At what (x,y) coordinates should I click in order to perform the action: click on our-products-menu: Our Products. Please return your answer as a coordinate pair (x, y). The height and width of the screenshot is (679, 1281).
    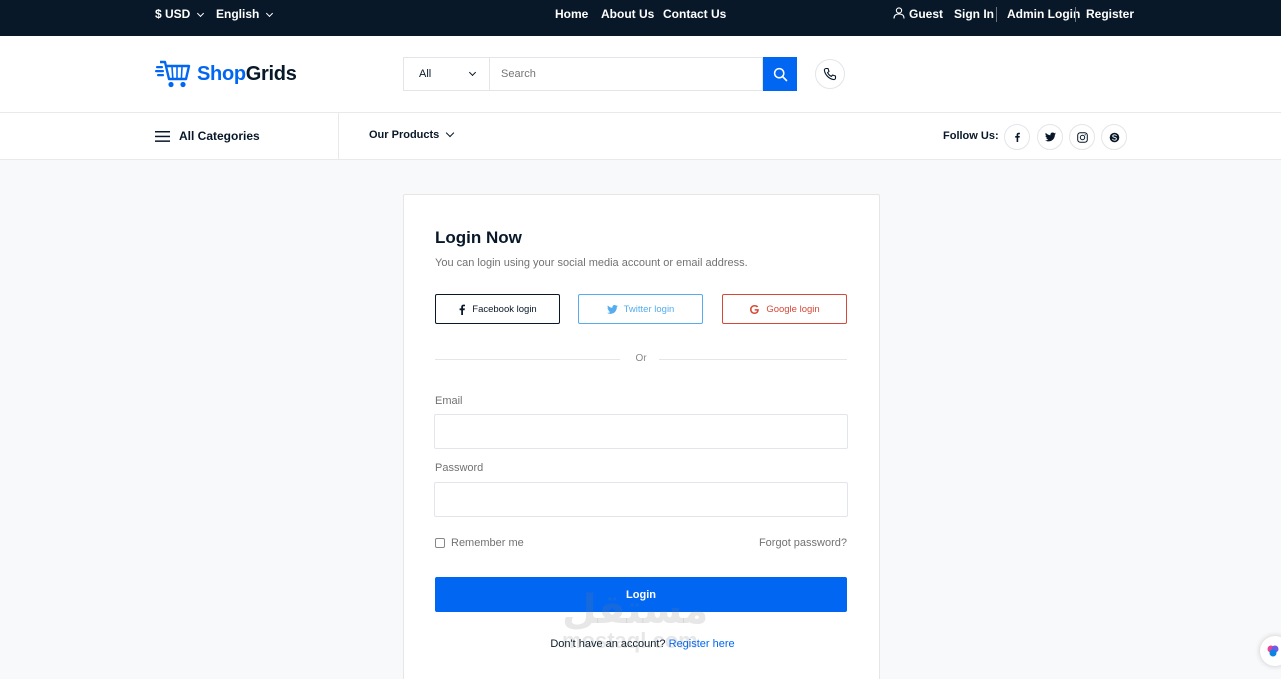
    Looking at the image, I should click on (412, 136).